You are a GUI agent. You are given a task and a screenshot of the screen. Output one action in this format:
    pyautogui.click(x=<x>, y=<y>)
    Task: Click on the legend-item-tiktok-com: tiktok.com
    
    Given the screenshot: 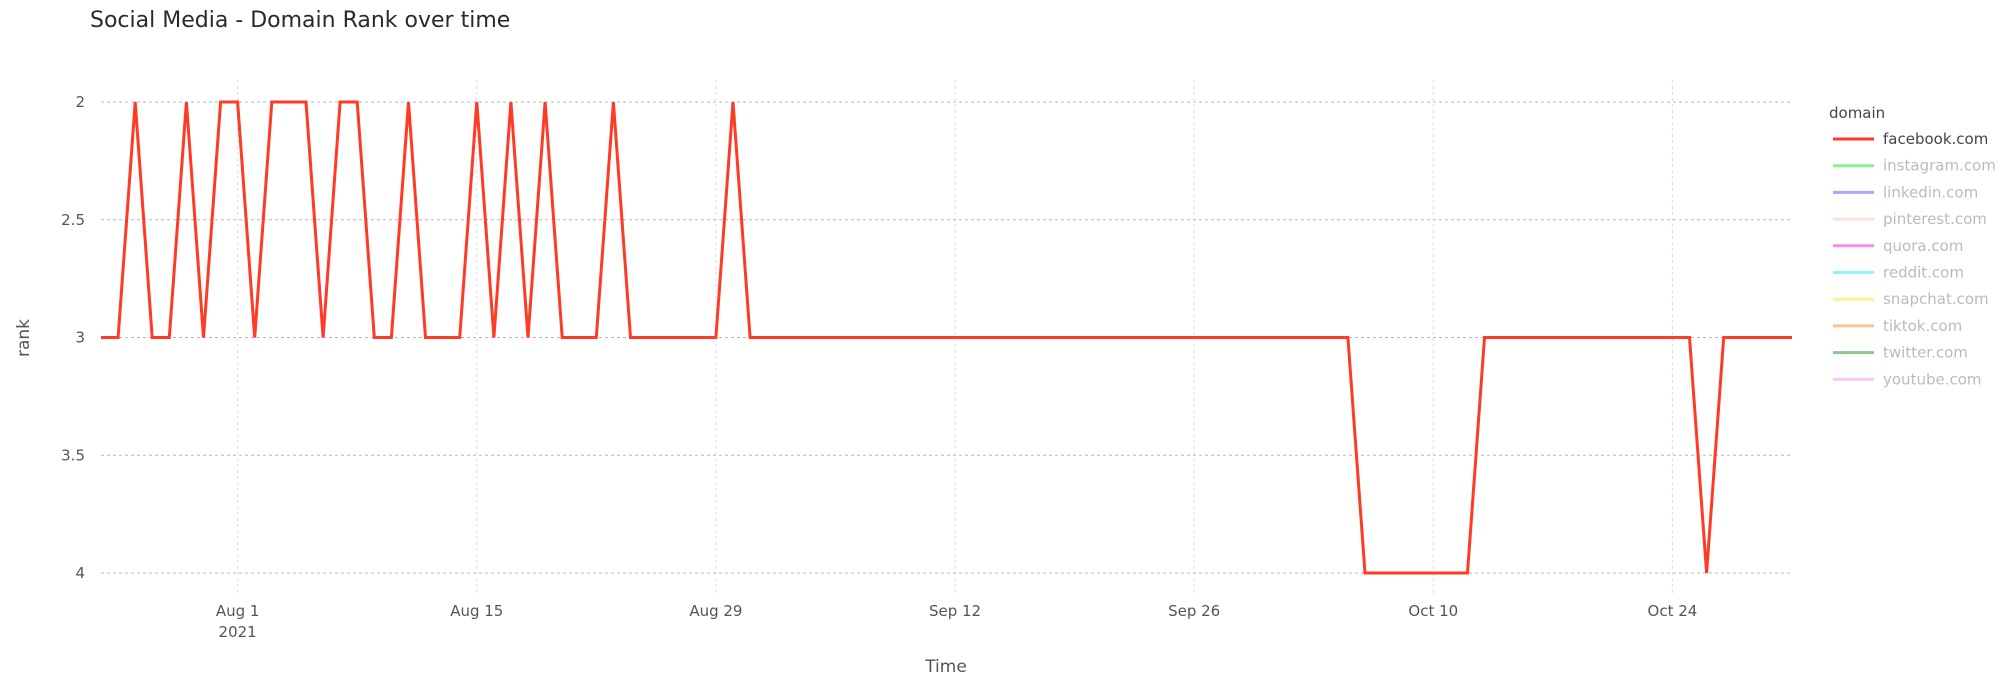 What is the action you would take?
    pyautogui.click(x=1897, y=326)
    